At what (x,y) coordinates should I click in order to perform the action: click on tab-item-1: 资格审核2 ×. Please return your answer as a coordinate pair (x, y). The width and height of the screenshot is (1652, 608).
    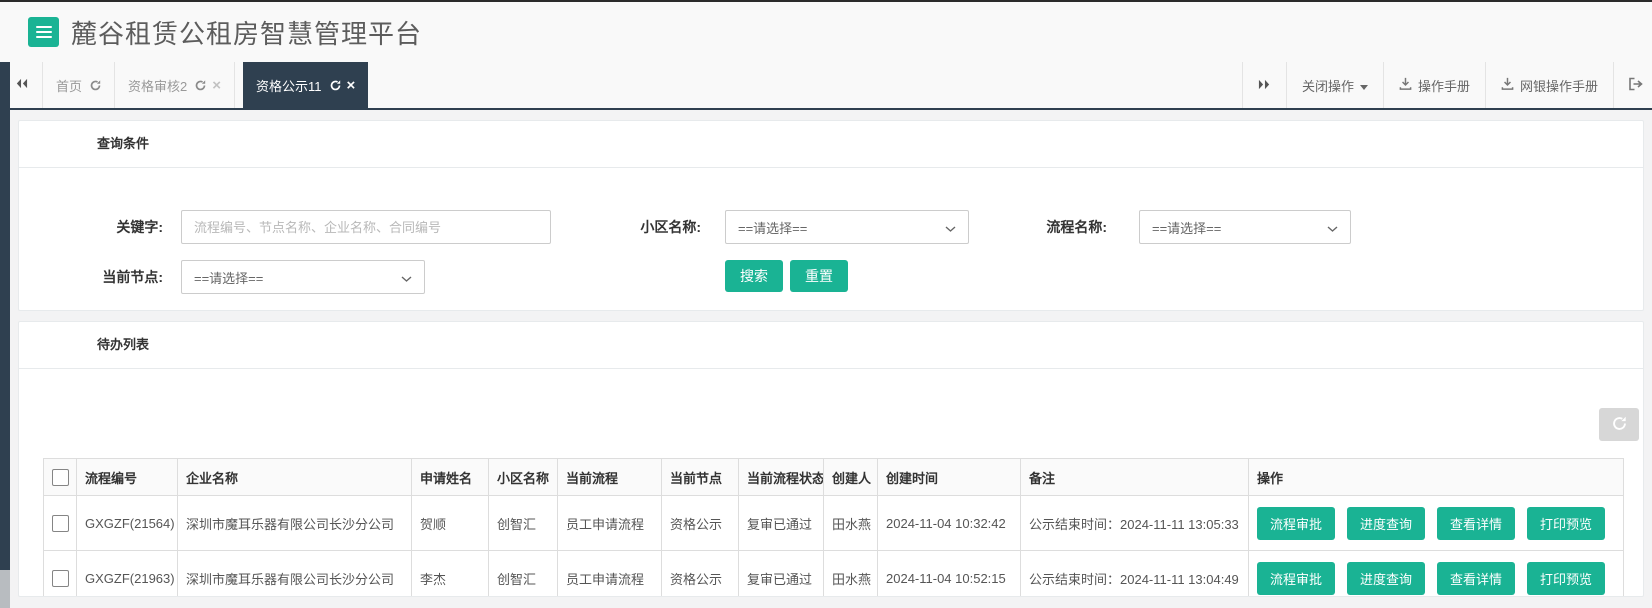
    Looking at the image, I should click on (175, 85).